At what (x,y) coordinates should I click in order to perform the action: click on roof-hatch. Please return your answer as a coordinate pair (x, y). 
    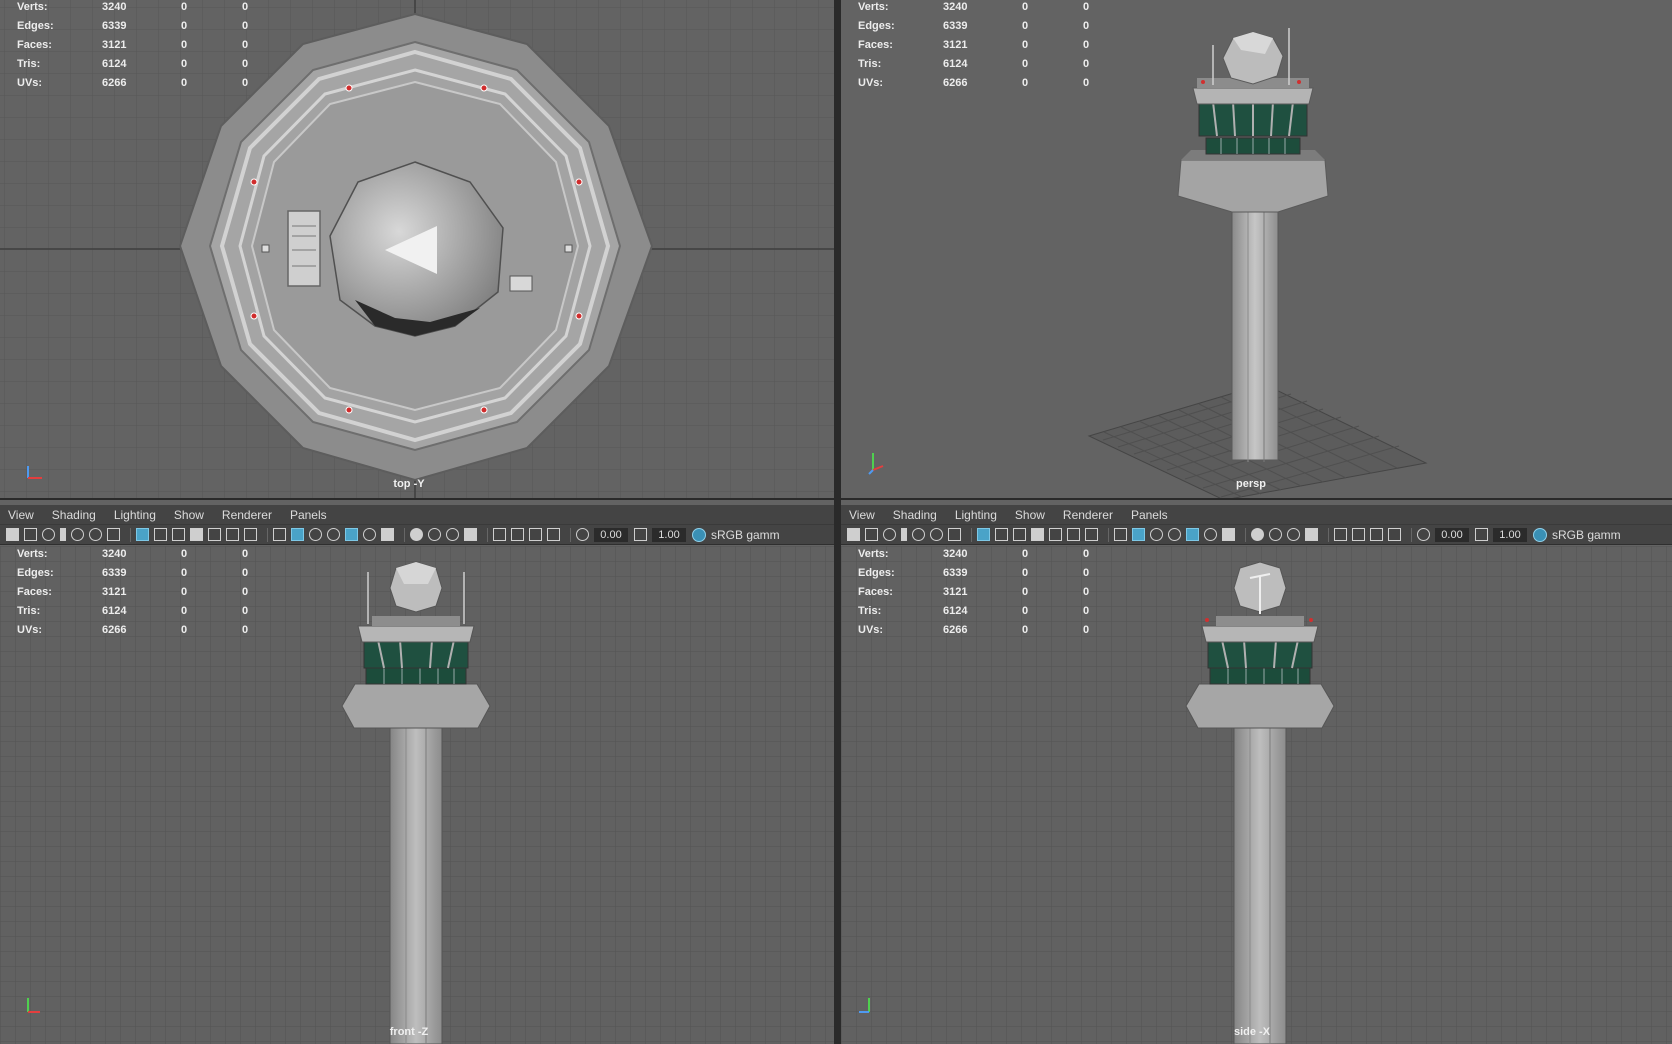
    Looking at the image, I should click on (304, 248).